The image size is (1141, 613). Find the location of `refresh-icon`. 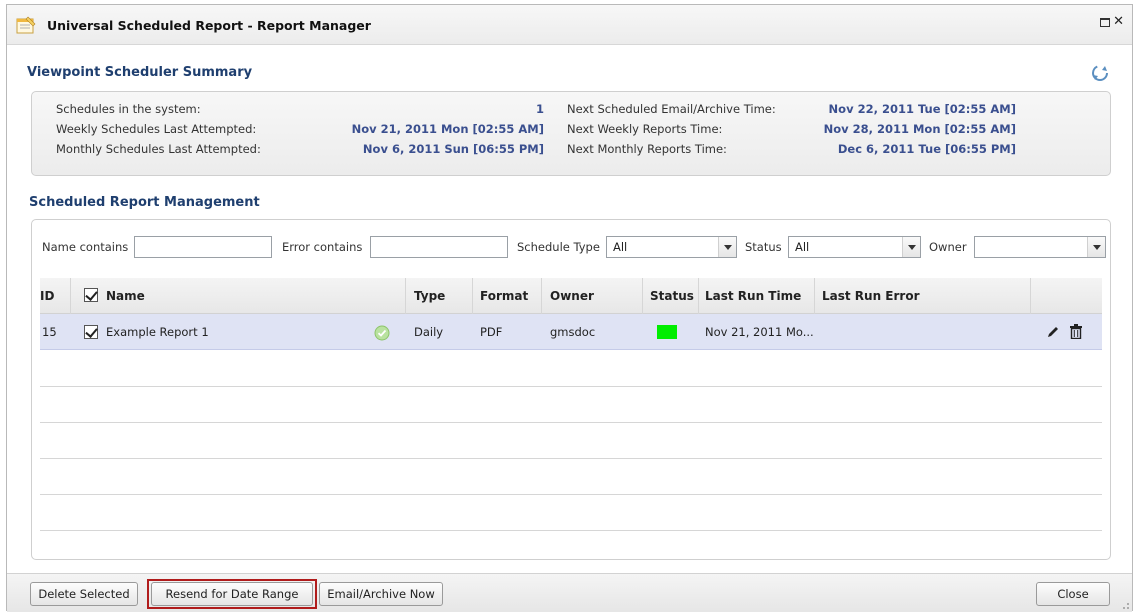

refresh-icon is located at coordinates (1100, 73).